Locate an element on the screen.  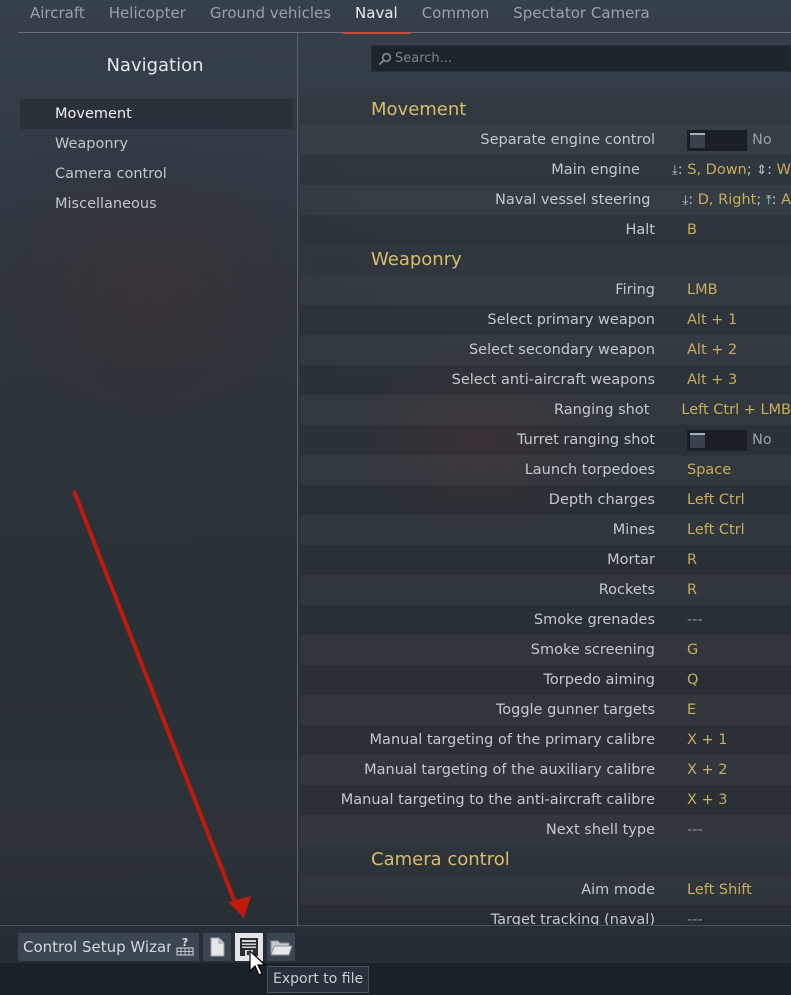
control-binding: X + 3 is located at coordinates (707, 800).